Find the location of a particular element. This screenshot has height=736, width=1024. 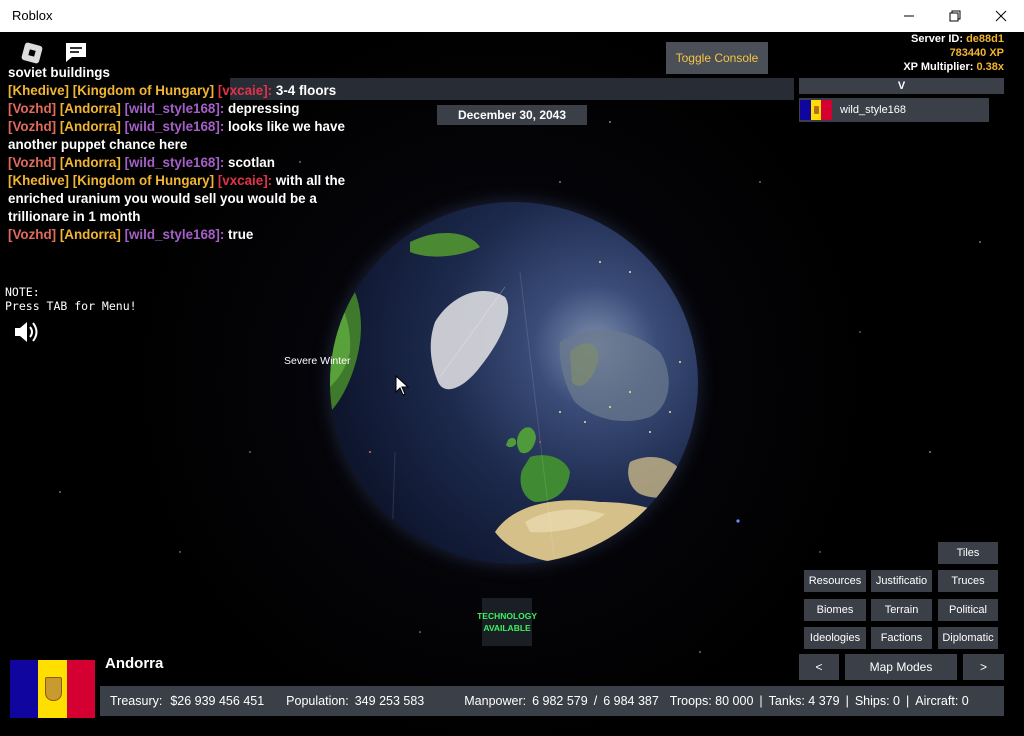

xp-value: 783440 XP is located at coordinates (976, 53).